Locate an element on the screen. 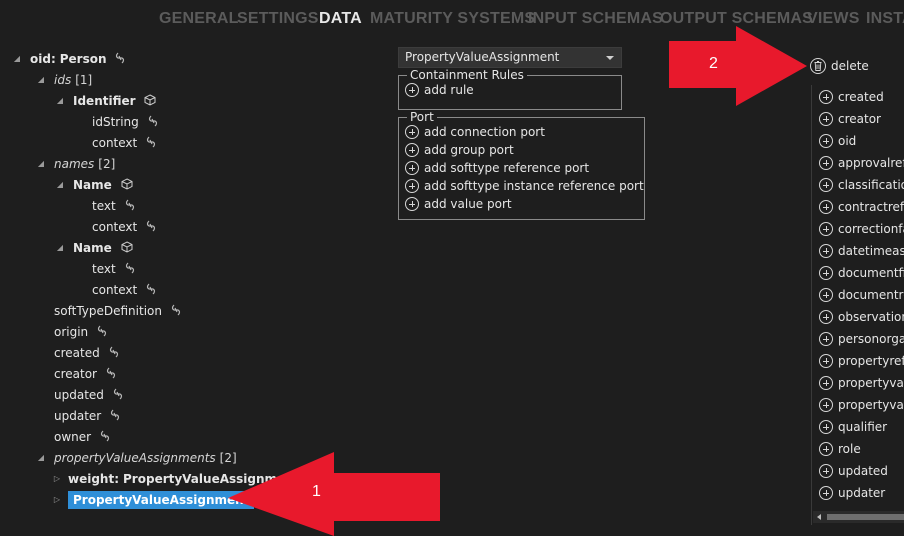 The height and width of the screenshot is (536, 904). add-port-label: add group port is located at coordinates (469, 150).